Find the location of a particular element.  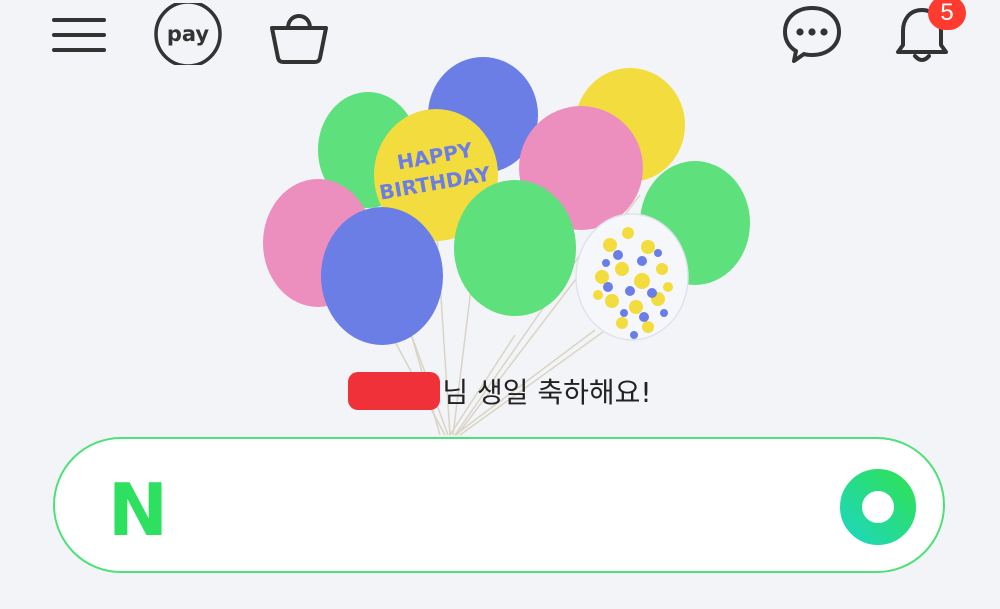

redacted-user-name is located at coordinates (394, 391).